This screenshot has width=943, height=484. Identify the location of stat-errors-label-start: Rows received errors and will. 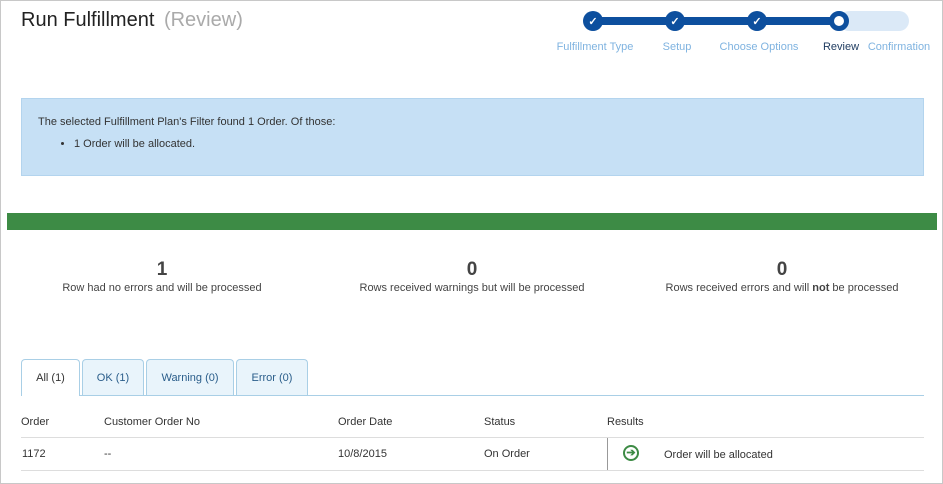
(739, 288).